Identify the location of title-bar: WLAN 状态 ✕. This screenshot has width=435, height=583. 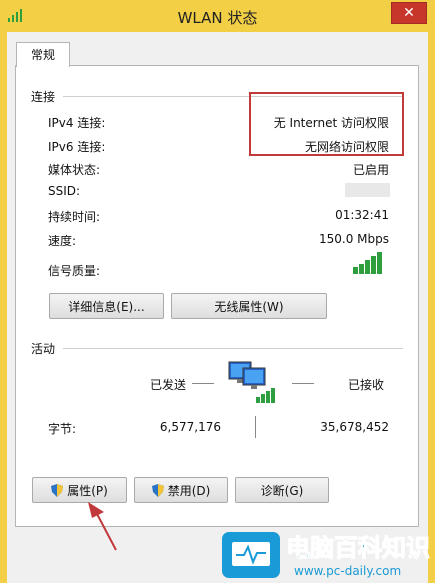
(217, 16).